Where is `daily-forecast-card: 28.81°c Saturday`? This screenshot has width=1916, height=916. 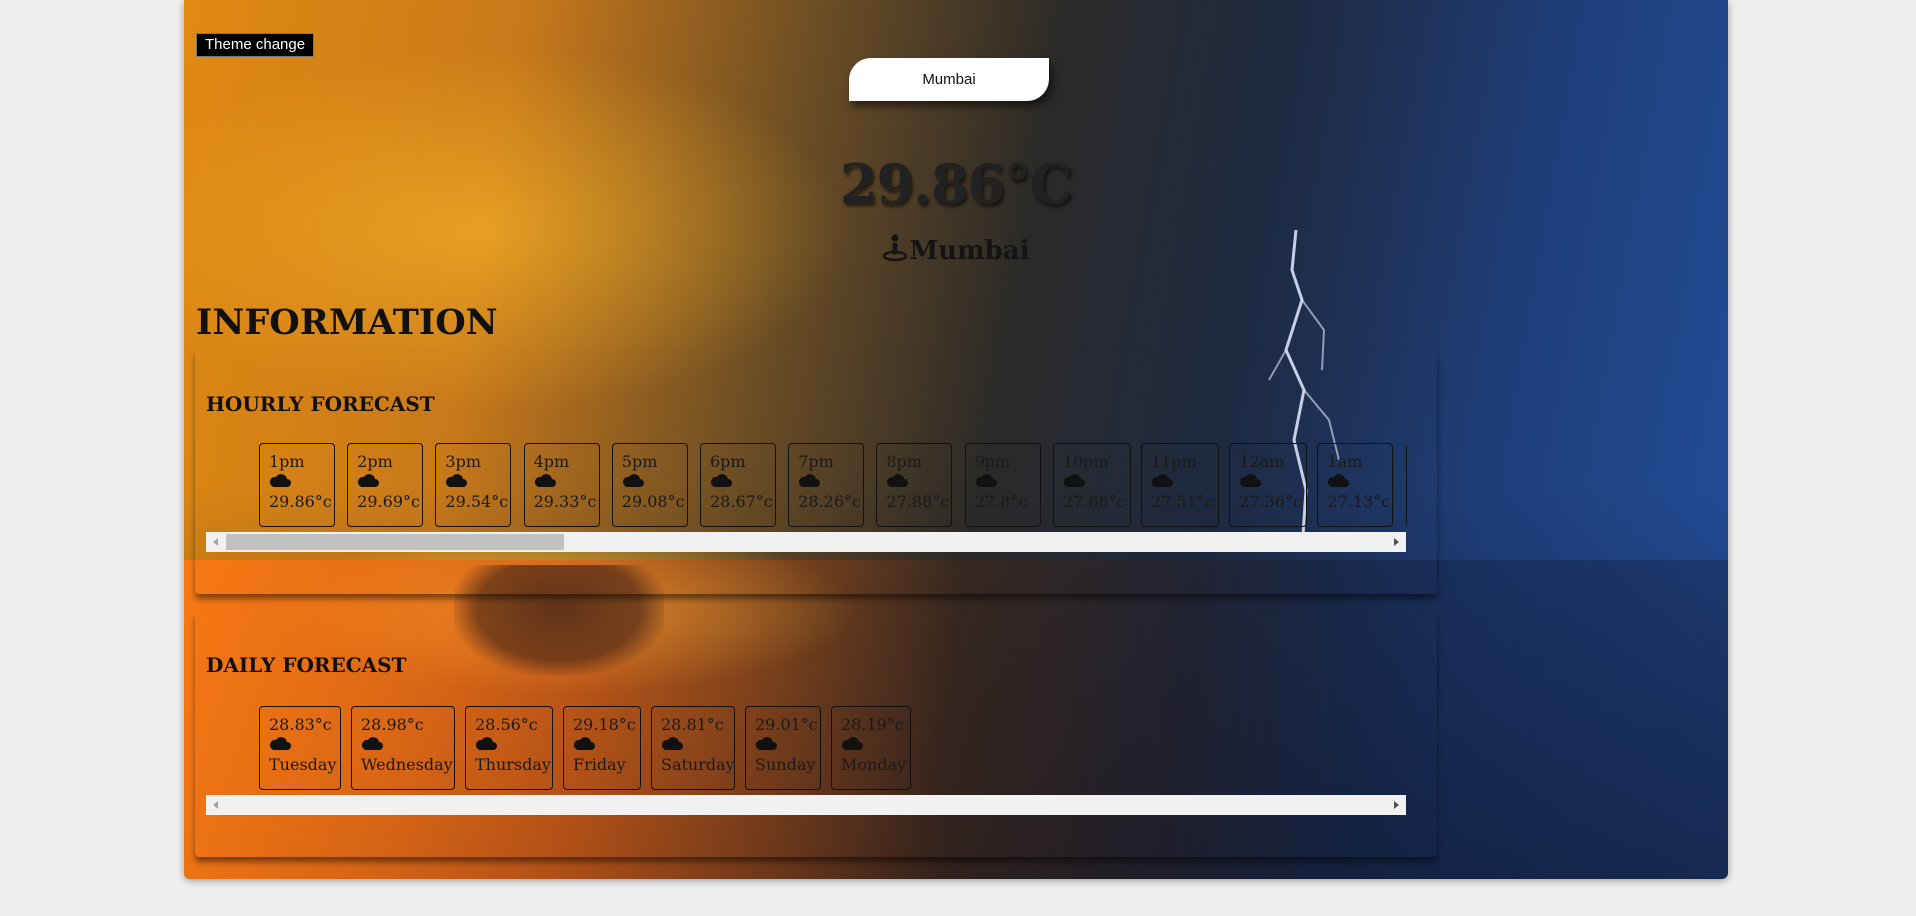 daily-forecast-card: 28.81°c Saturday is located at coordinates (693, 748).